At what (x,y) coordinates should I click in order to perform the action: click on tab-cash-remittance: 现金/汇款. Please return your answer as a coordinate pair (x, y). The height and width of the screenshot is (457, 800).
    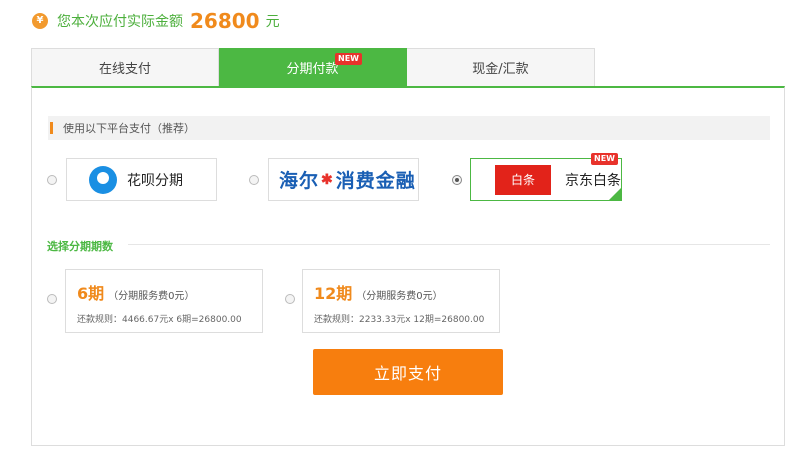
    Looking at the image, I should click on (501, 67).